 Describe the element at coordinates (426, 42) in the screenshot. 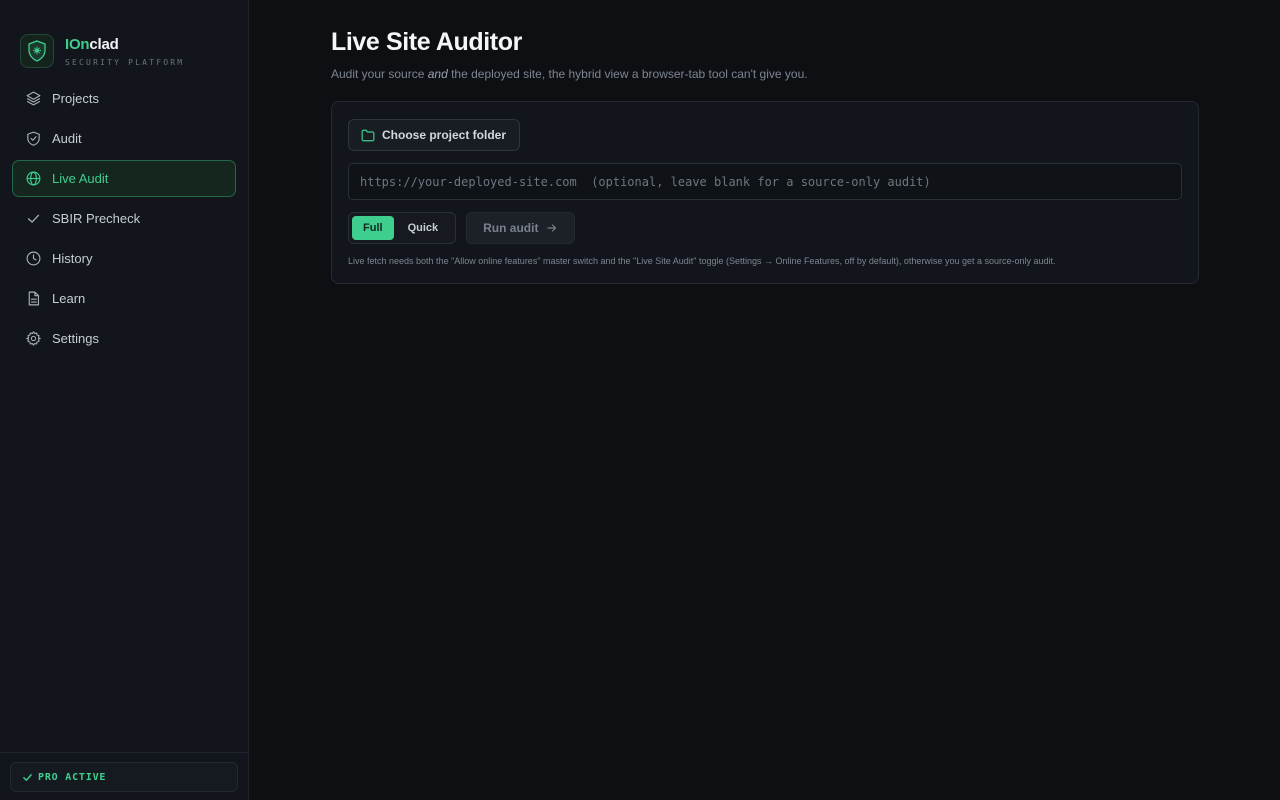

I see `page-title: Live Site Auditor` at that location.